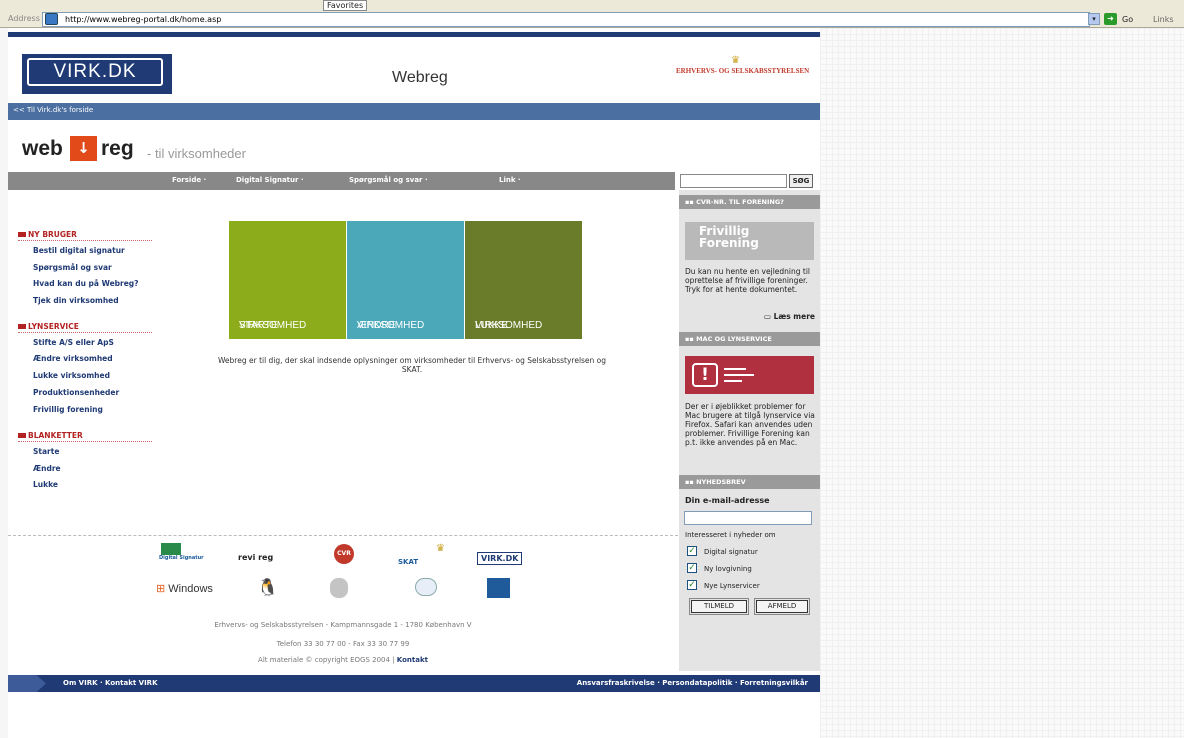 This screenshot has width=1184, height=738. I want to click on link-aendre: Ændre virksomhed, so click(73, 358).